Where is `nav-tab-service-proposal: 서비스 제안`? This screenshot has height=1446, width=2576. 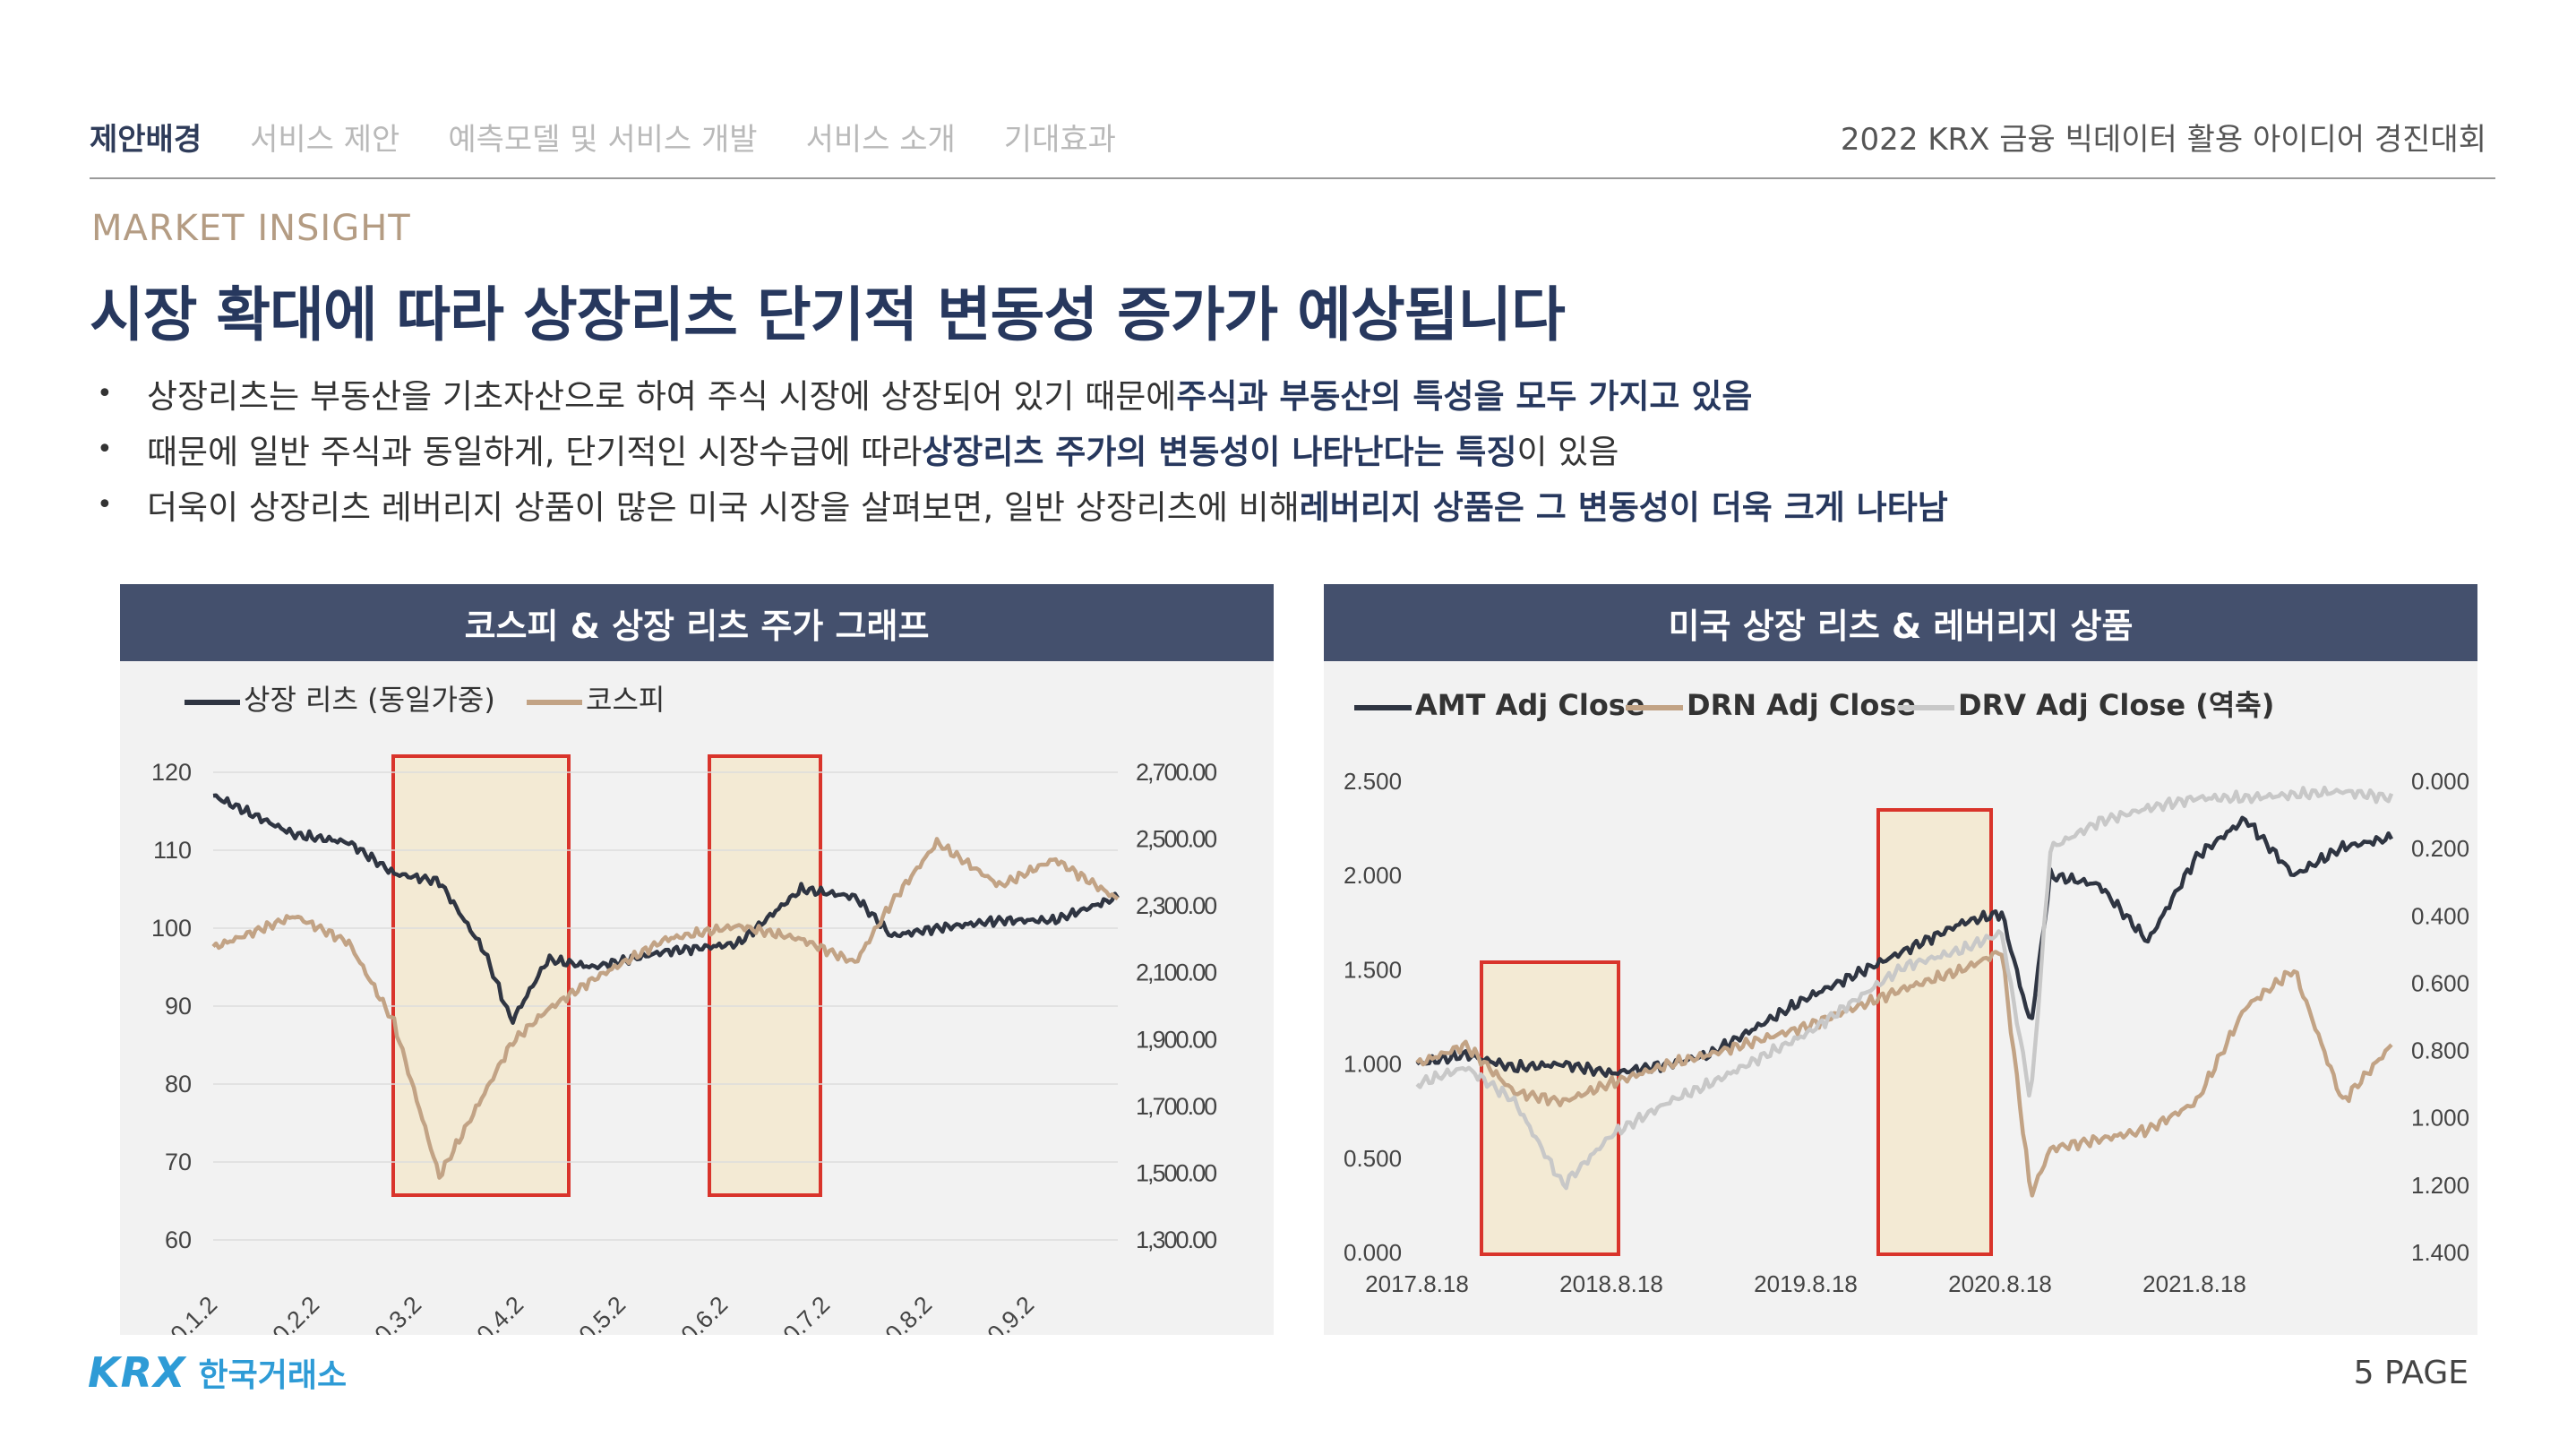 nav-tab-service-proposal: 서비스 제안 is located at coordinates (324, 137).